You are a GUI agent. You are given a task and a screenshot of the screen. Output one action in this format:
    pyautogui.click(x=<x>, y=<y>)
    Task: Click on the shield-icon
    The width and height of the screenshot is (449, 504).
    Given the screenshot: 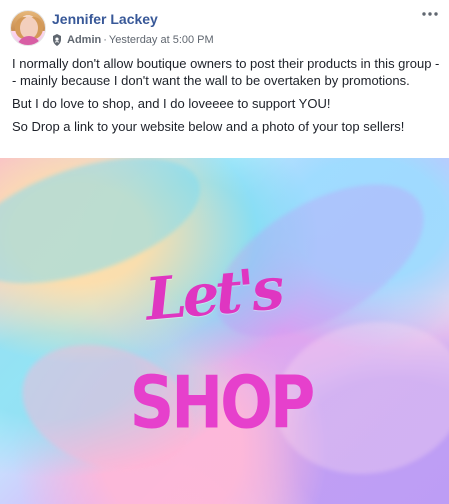 What is the action you would take?
    pyautogui.click(x=57, y=40)
    